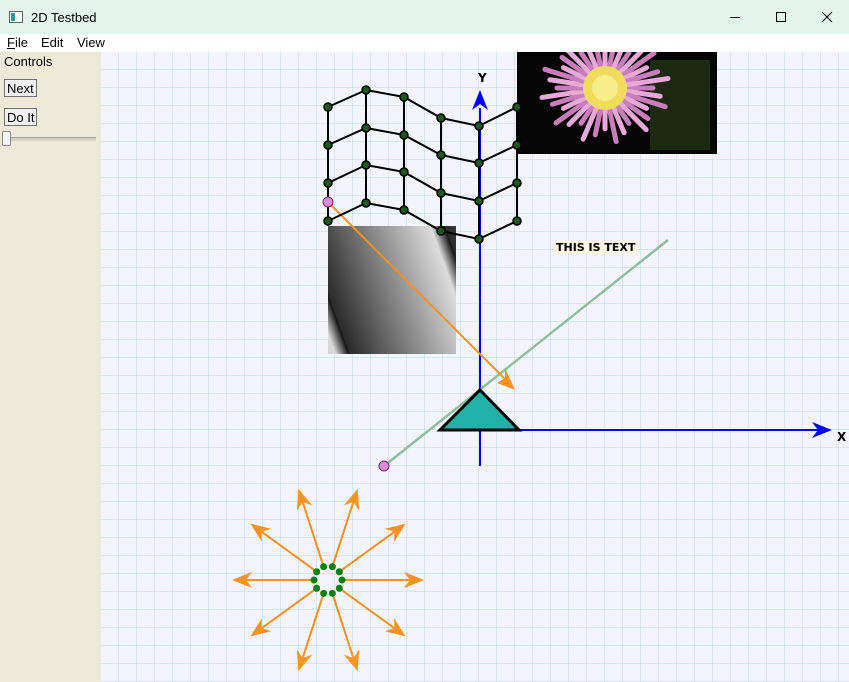 The height and width of the screenshot is (682, 849). I want to click on window-title: 2D Testbed, so click(64, 17).